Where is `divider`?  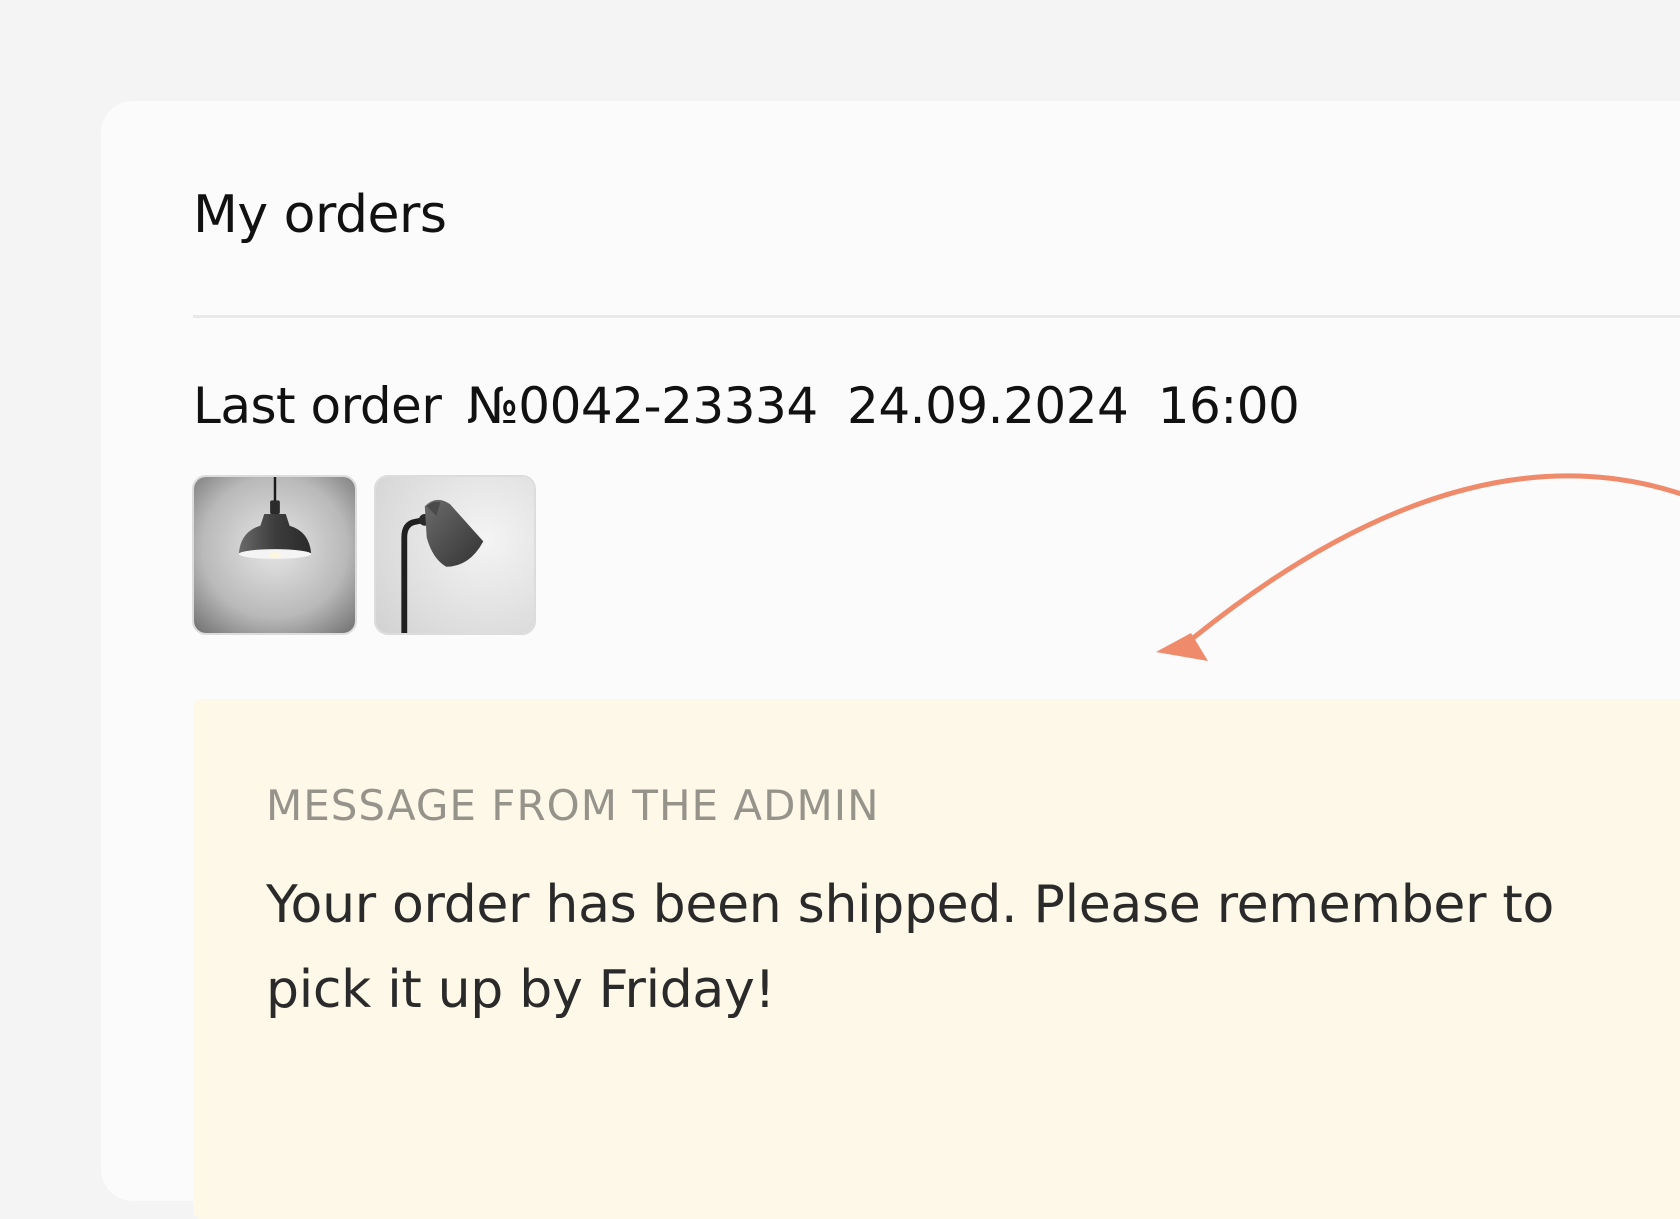
divider is located at coordinates (936, 316).